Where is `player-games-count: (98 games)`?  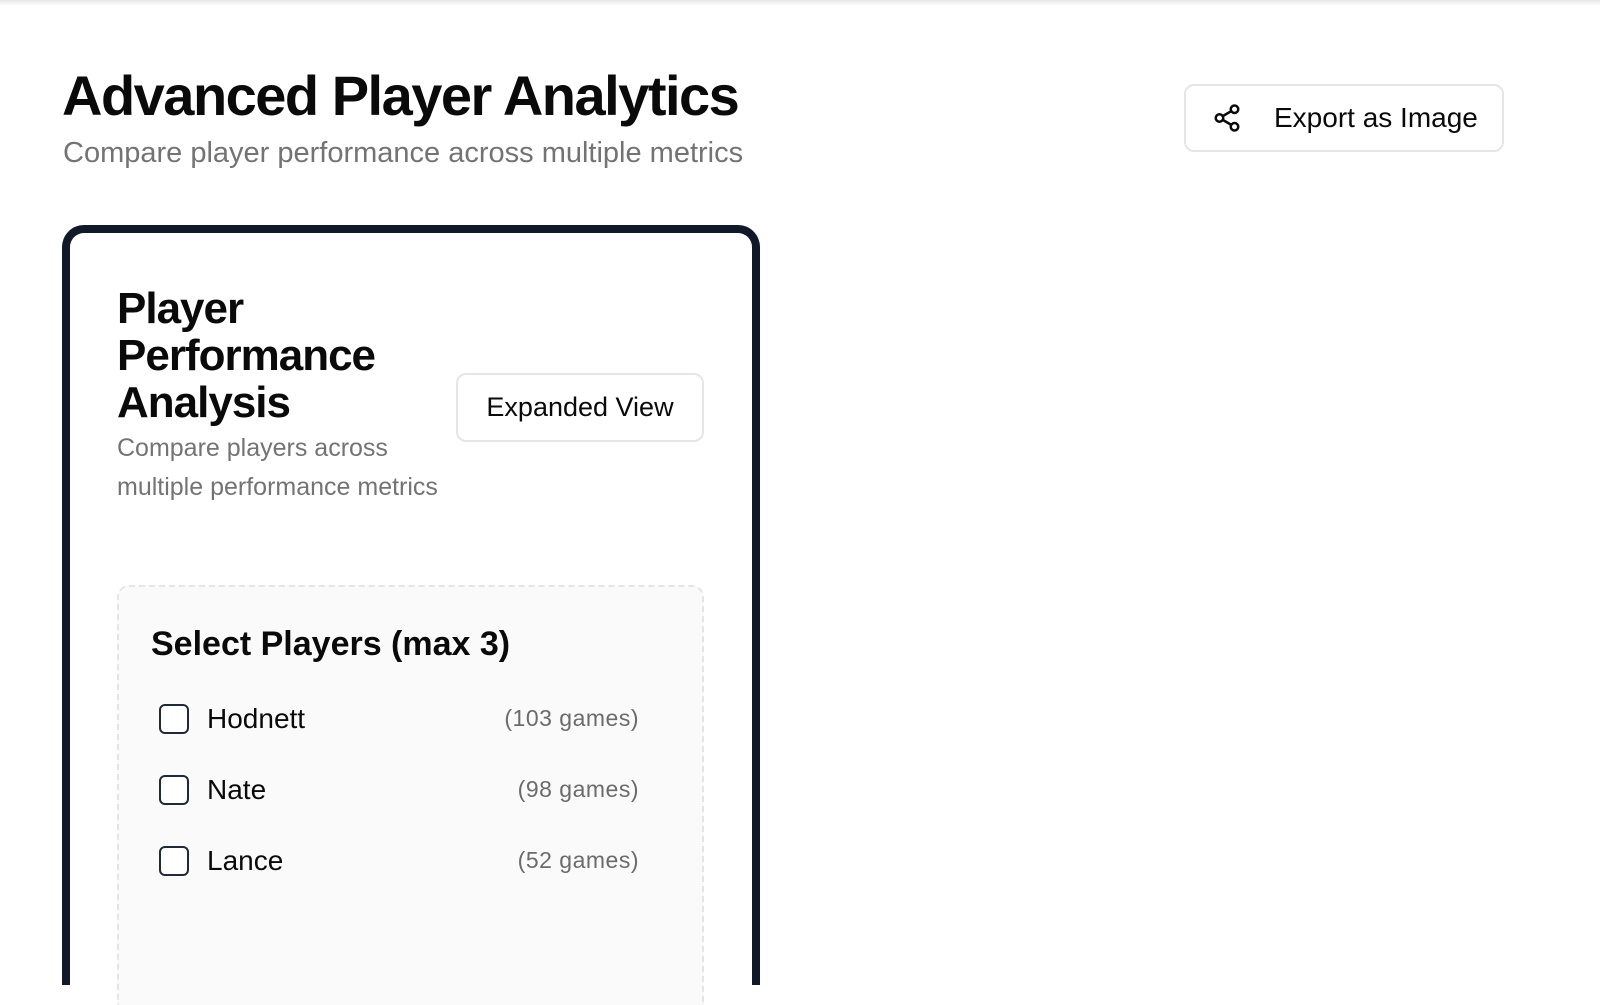
player-games-count: (98 games) is located at coordinates (578, 789).